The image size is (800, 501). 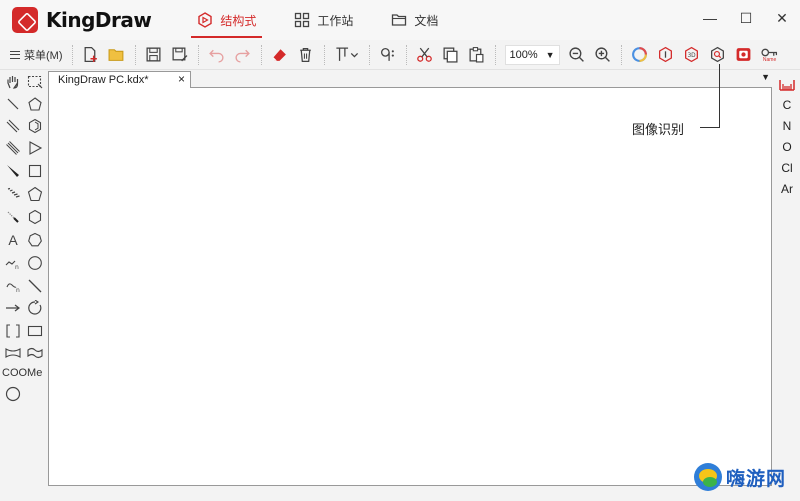 What do you see at coordinates (414, 20) in the screenshot?
I see `tab-documents: 文档` at bounding box center [414, 20].